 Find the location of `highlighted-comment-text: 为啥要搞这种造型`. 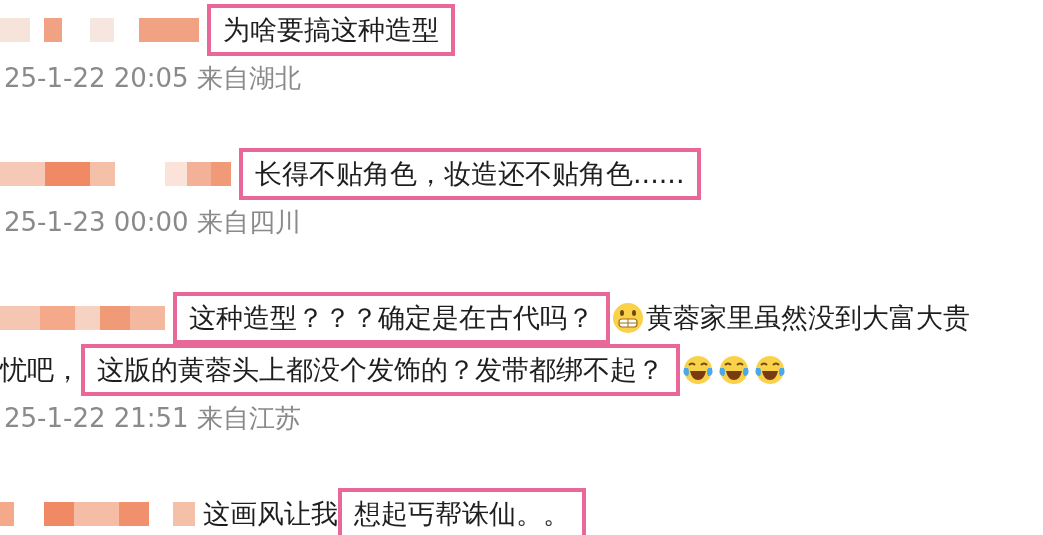

highlighted-comment-text: 为啥要搞这种造型 is located at coordinates (331, 30).